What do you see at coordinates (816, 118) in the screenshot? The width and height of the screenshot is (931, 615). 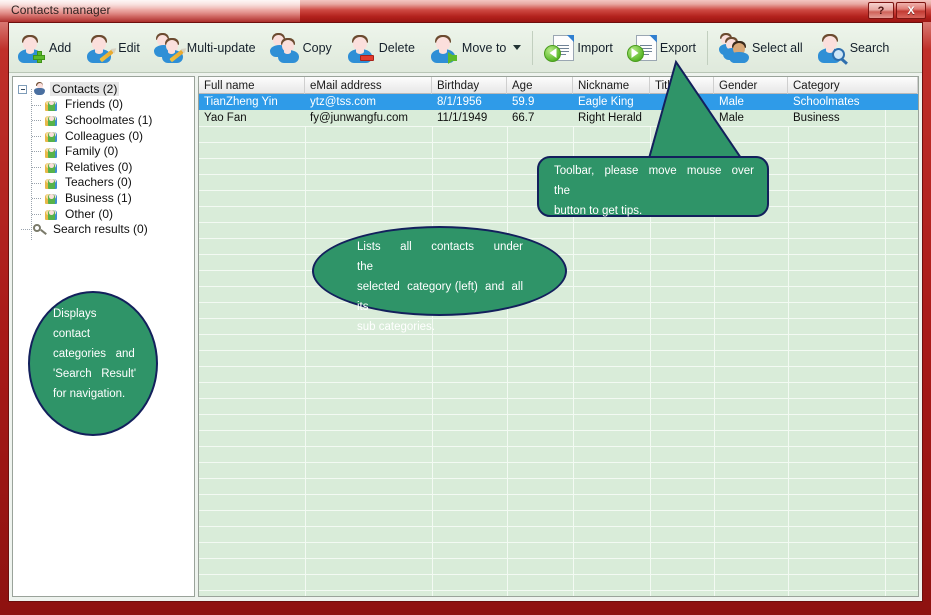 I see `cell-category: Business` at bounding box center [816, 118].